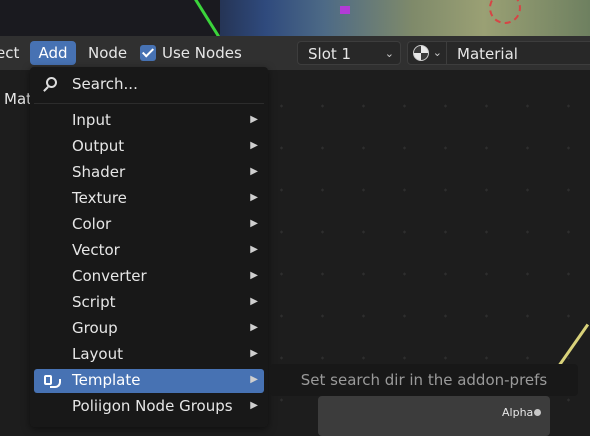  Describe the element at coordinates (149, 251) in the screenshot. I see `menu-item-vector: Vector ▶` at that location.